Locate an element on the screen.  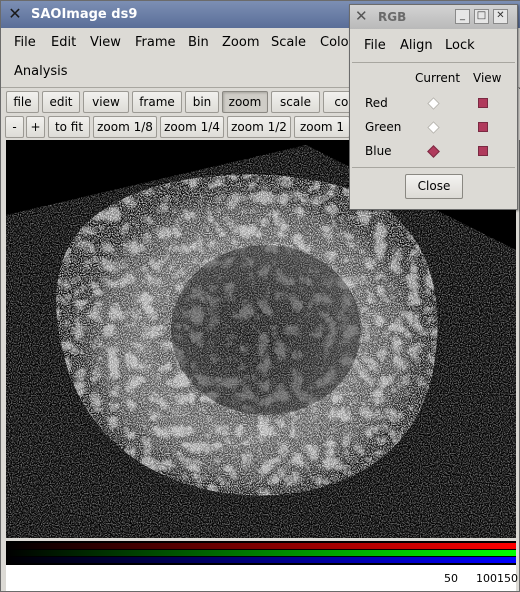
colorbar-red-row is located at coordinates (261, 546).